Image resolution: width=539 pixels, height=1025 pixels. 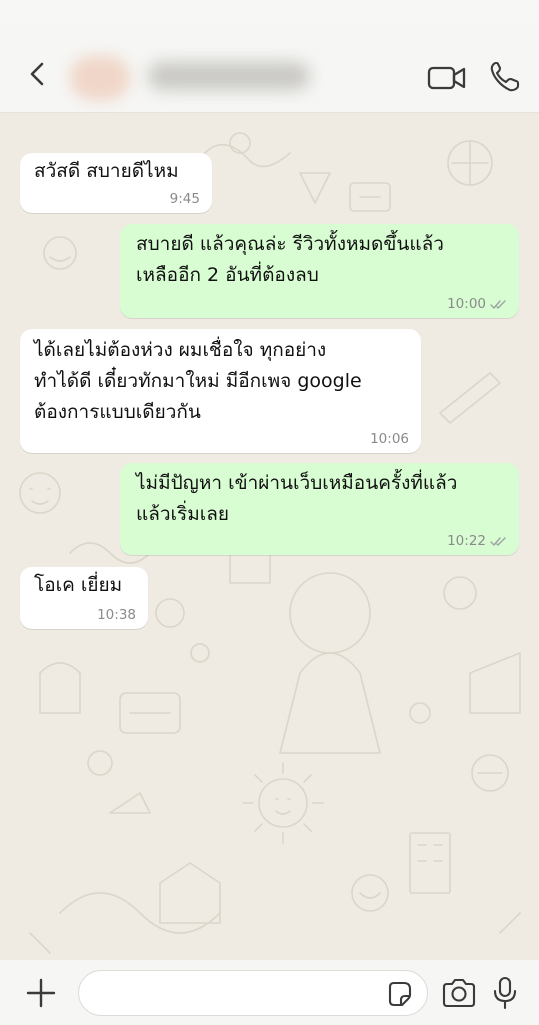 What do you see at coordinates (106, 171) in the screenshot?
I see `message-text: สวัสดี สบายดีไหม` at bounding box center [106, 171].